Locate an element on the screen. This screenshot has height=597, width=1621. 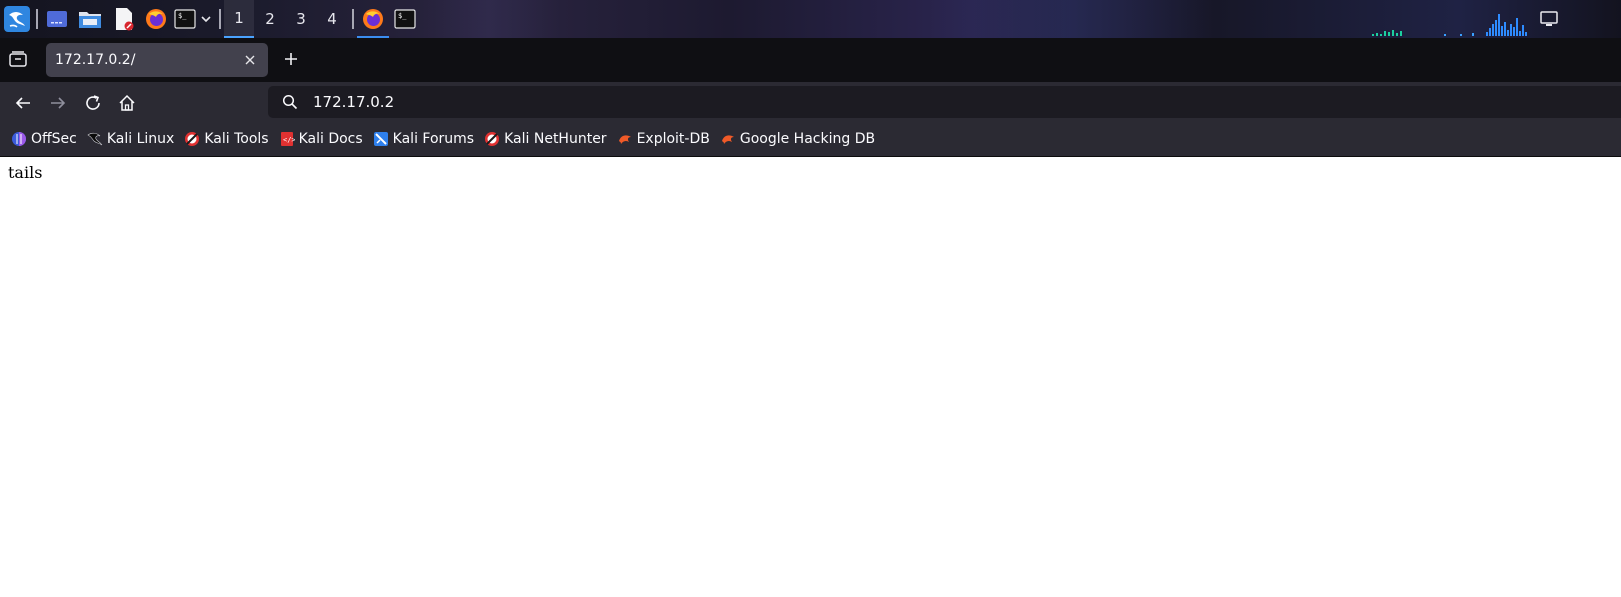
back-button is located at coordinates (23, 103).